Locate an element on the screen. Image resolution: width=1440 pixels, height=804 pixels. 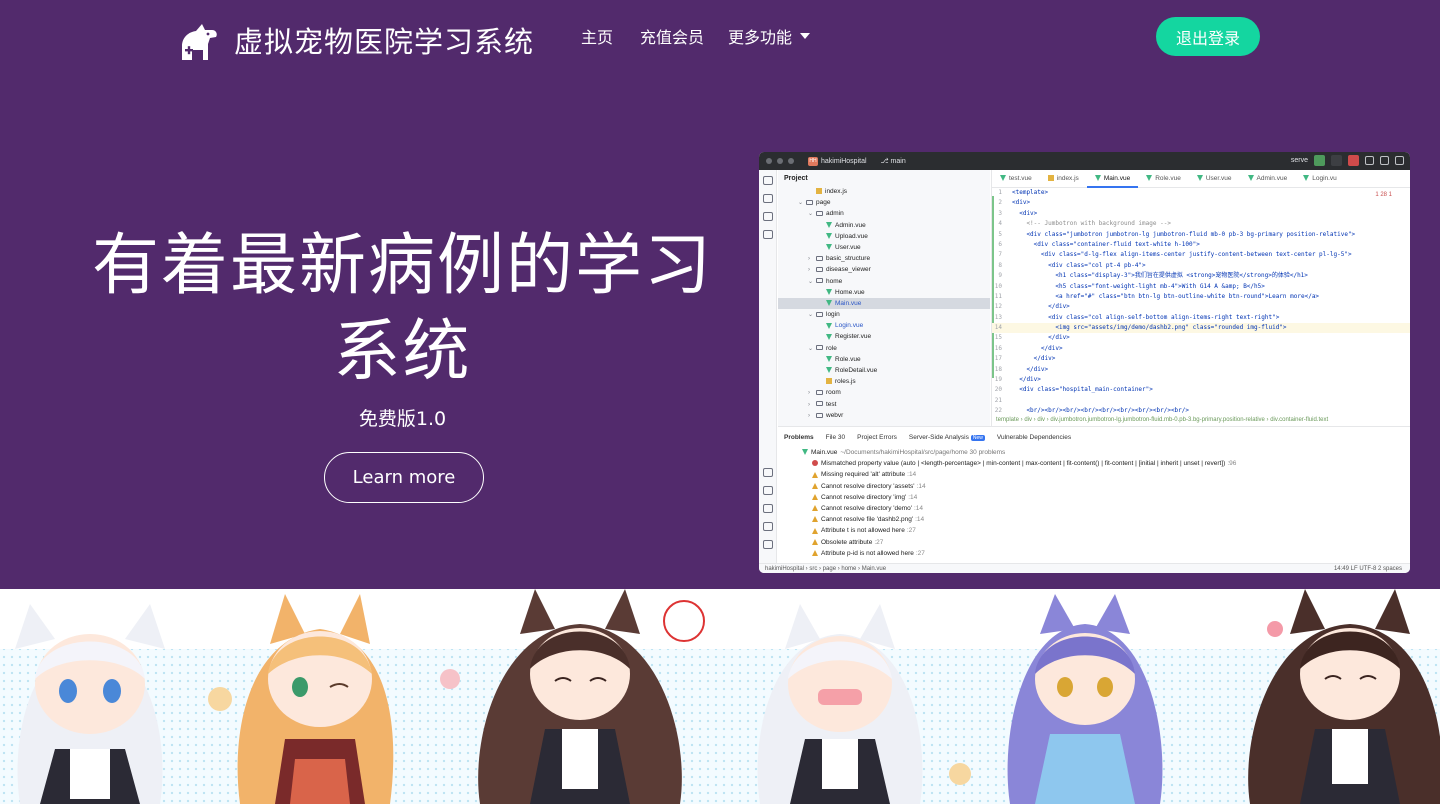
problem-item: Attribute t is not allowed here:27 is located at coordinates (1106, 530).